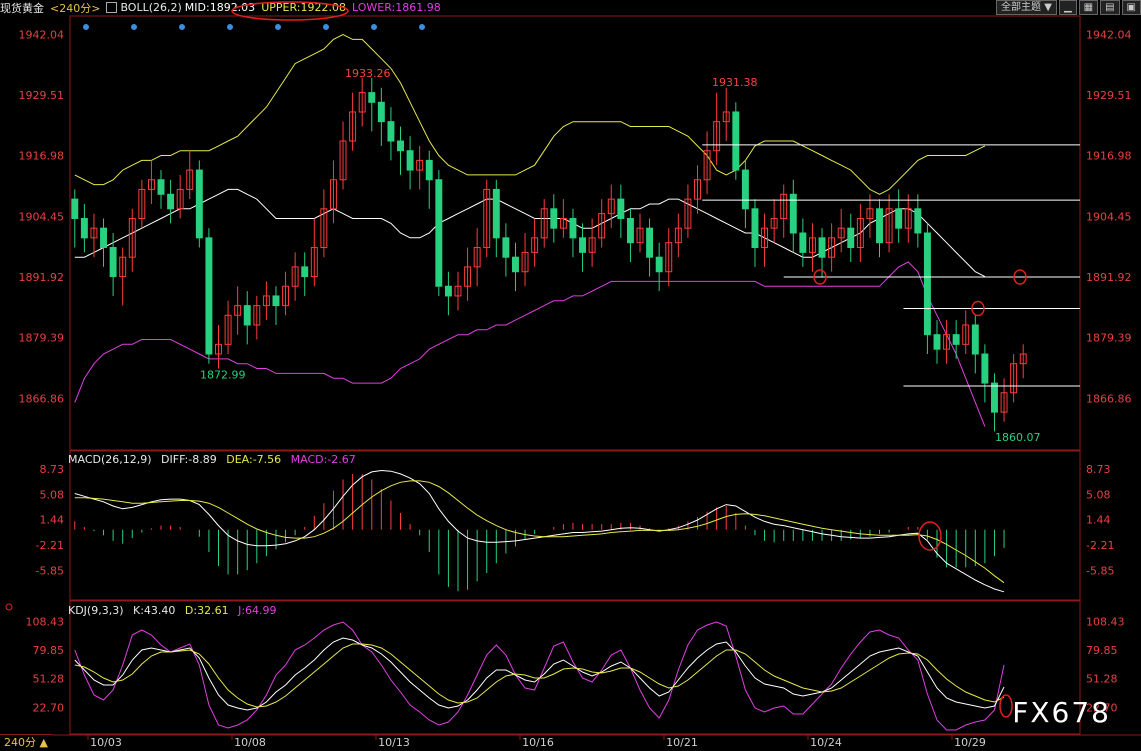 Image resolution: width=1141 pixels, height=751 pixels. Describe the element at coordinates (1102, 650) in the screenshot. I see `kdj-y-tick-right: 79.85` at that location.